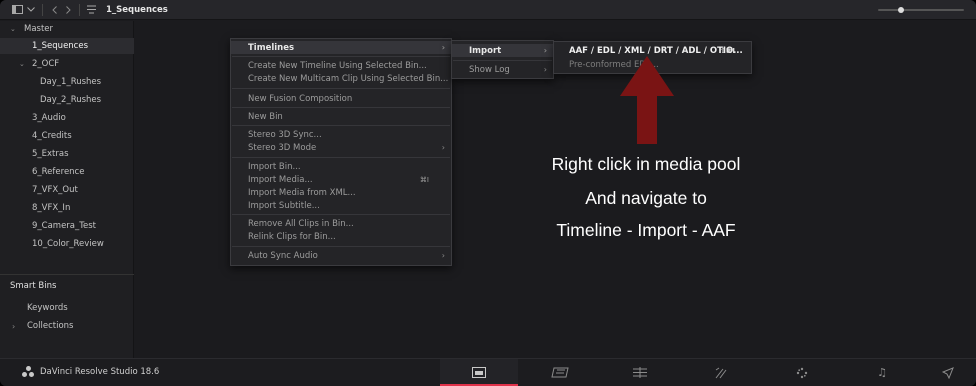  What do you see at coordinates (727, 50) in the screenshot?
I see `shortcut-label: ⇧⌘I` at bounding box center [727, 50].